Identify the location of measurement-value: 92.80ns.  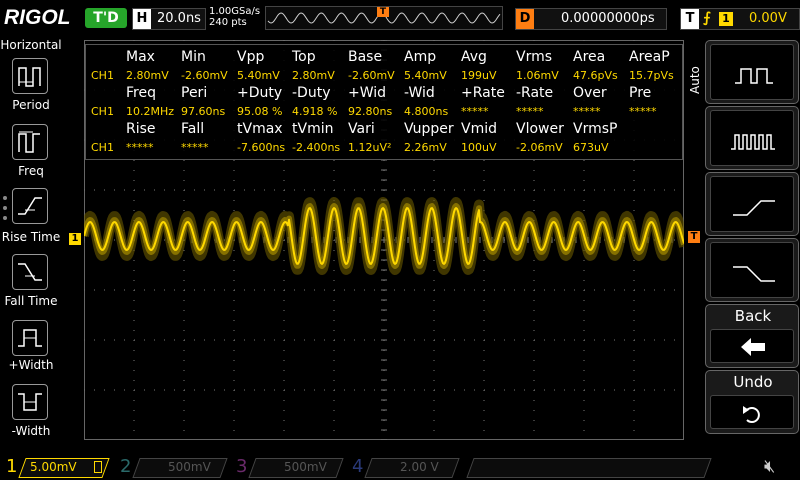
(370, 111).